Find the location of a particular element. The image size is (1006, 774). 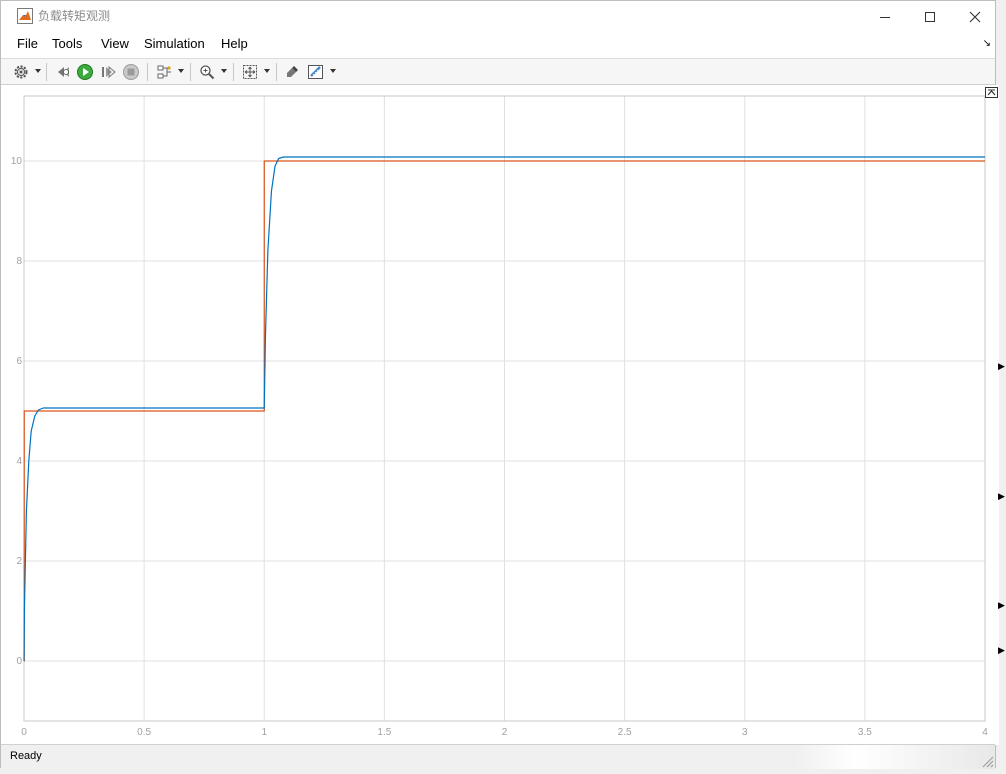

matlab-icon is located at coordinates (25, 16).